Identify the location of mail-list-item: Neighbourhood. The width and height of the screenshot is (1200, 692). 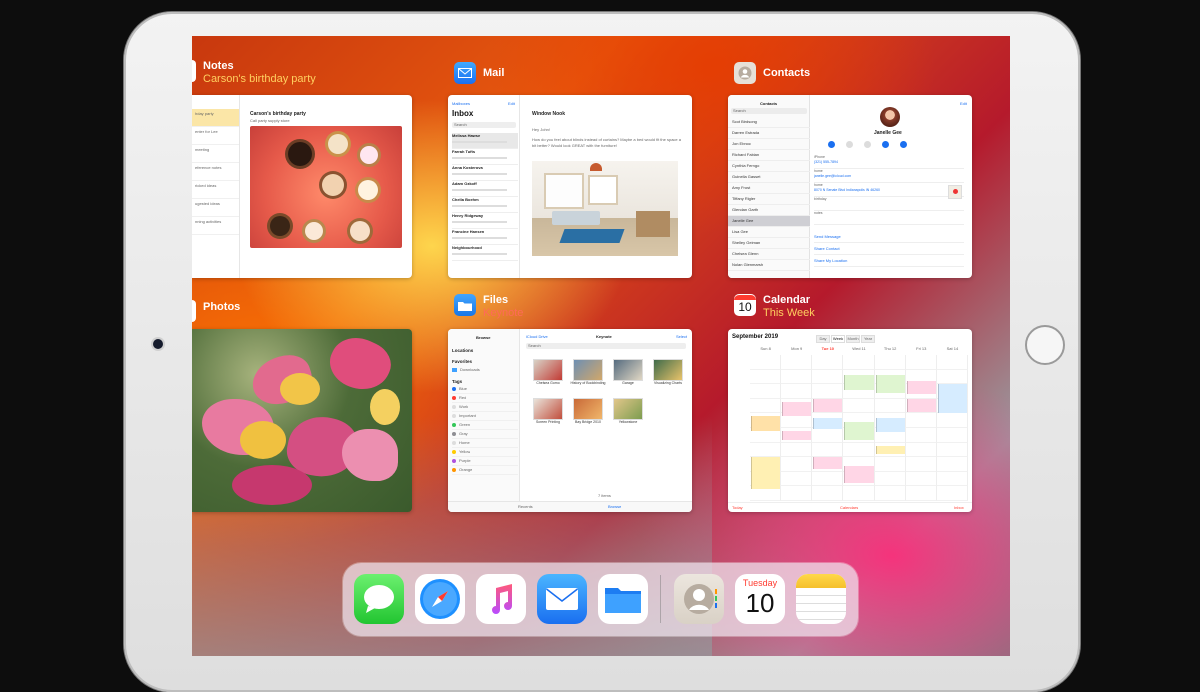
(485, 253).